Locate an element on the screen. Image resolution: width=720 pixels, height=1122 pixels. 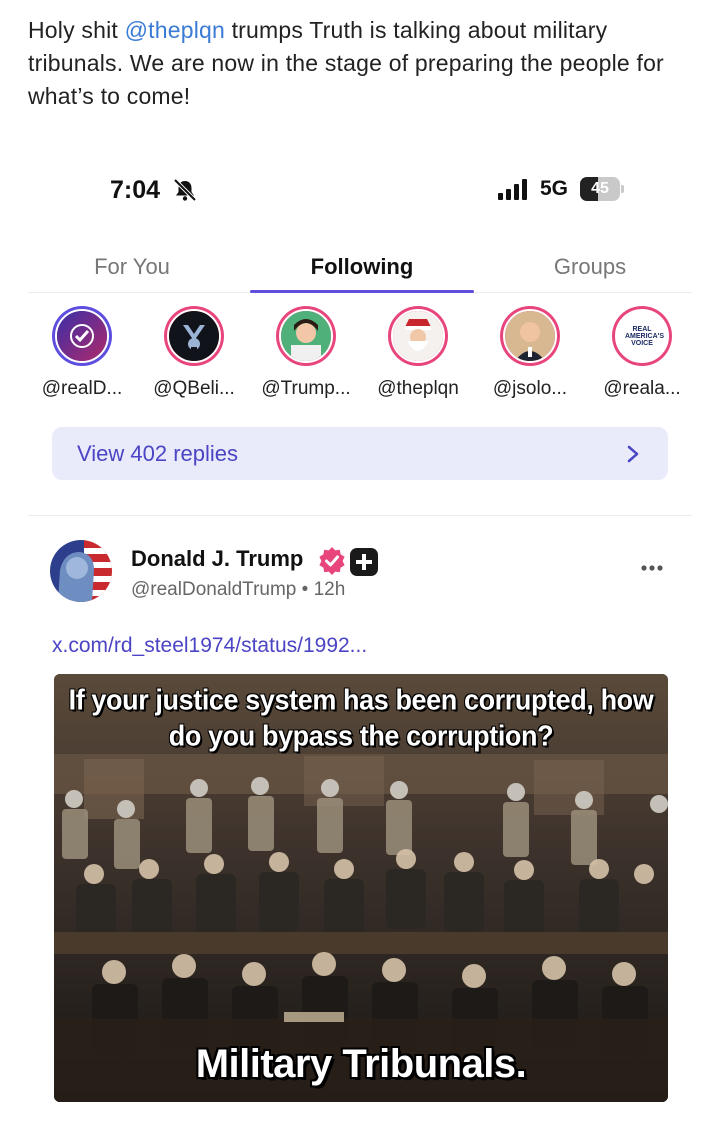
chevron-right-icon is located at coordinates (633, 454).